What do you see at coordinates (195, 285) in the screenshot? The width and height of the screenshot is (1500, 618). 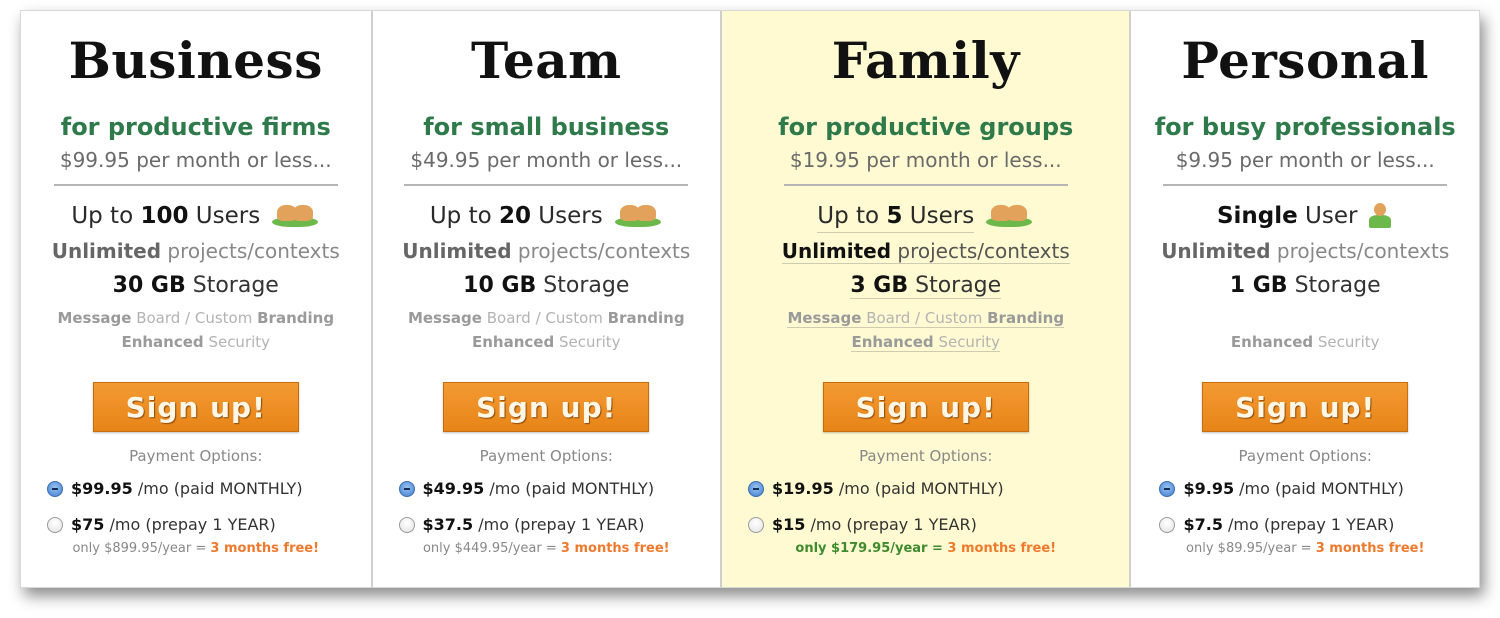 I see `storage-feature: 30 GB Storage` at bounding box center [195, 285].